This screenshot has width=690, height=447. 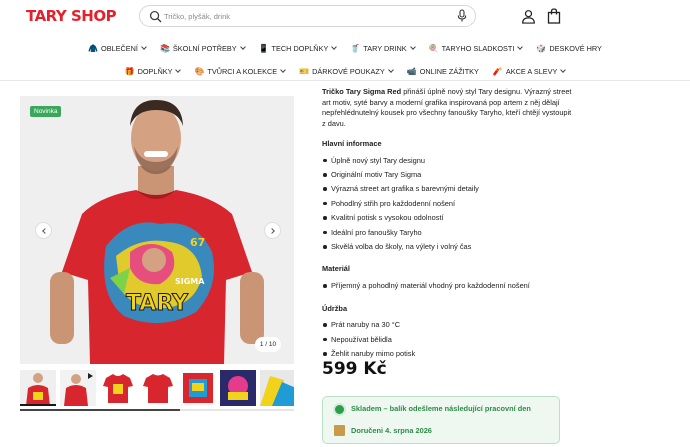 What do you see at coordinates (345, 80) in the screenshot?
I see `nav-divider` at bounding box center [345, 80].